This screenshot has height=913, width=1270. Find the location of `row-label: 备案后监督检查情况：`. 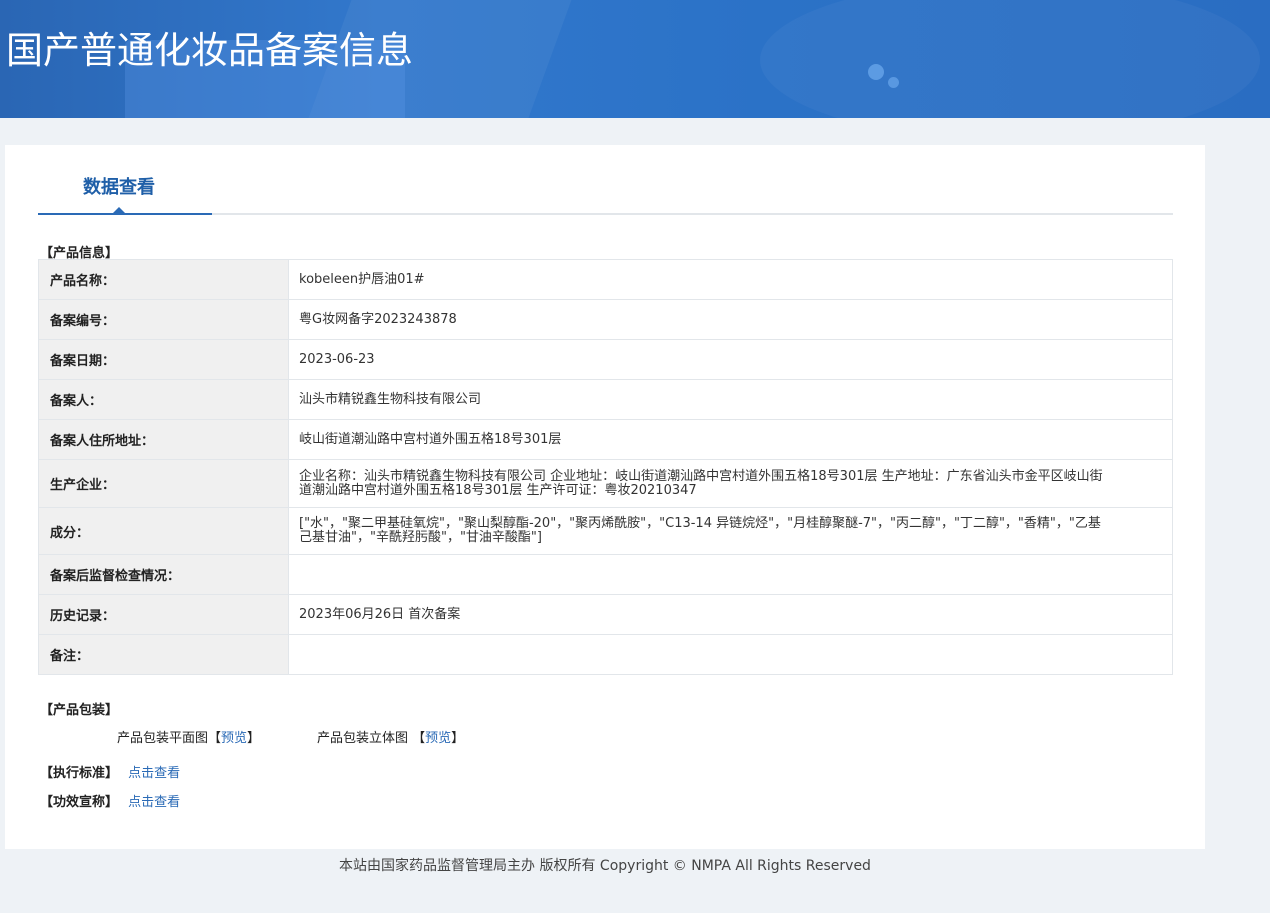

row-label: 备案后监督检查情况： is located at coordinates (163, 574).